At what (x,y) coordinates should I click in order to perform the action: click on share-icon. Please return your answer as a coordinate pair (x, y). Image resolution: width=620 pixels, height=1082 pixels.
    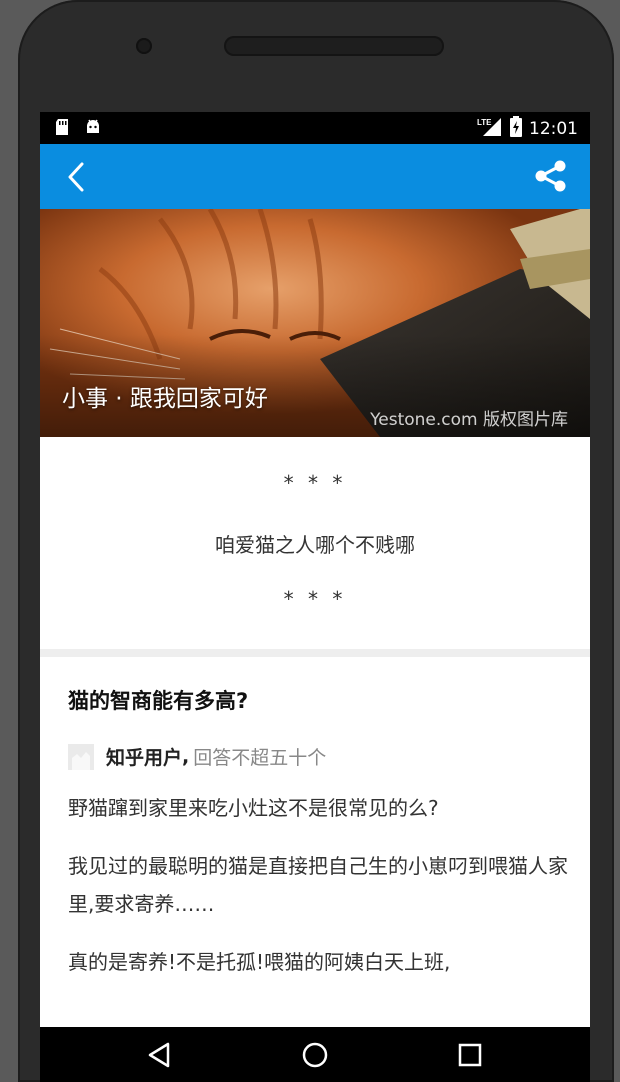
    Looking at the image, I should click on (550, 176).